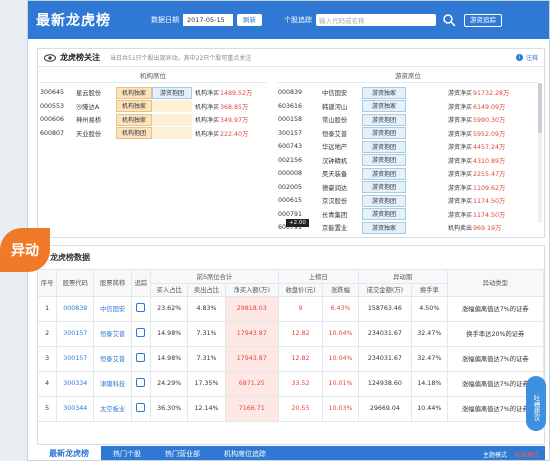 The width and height of the screenshot is (550, 461). Describe the element at coordinates (75, 309) in the screenshot. I see `cell-code: 000839` at that location.